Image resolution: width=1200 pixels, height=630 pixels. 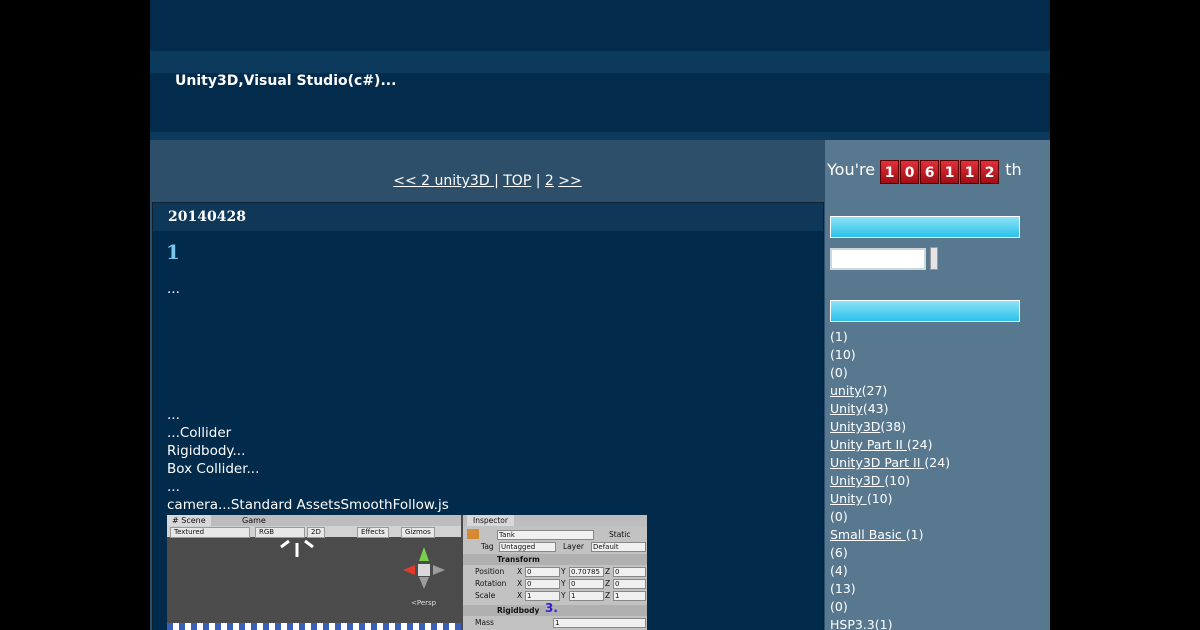 What do you see at coordinates (494, 252) in the screenshot?
I see `entry-title: 1` at bounding box center [494, 252].